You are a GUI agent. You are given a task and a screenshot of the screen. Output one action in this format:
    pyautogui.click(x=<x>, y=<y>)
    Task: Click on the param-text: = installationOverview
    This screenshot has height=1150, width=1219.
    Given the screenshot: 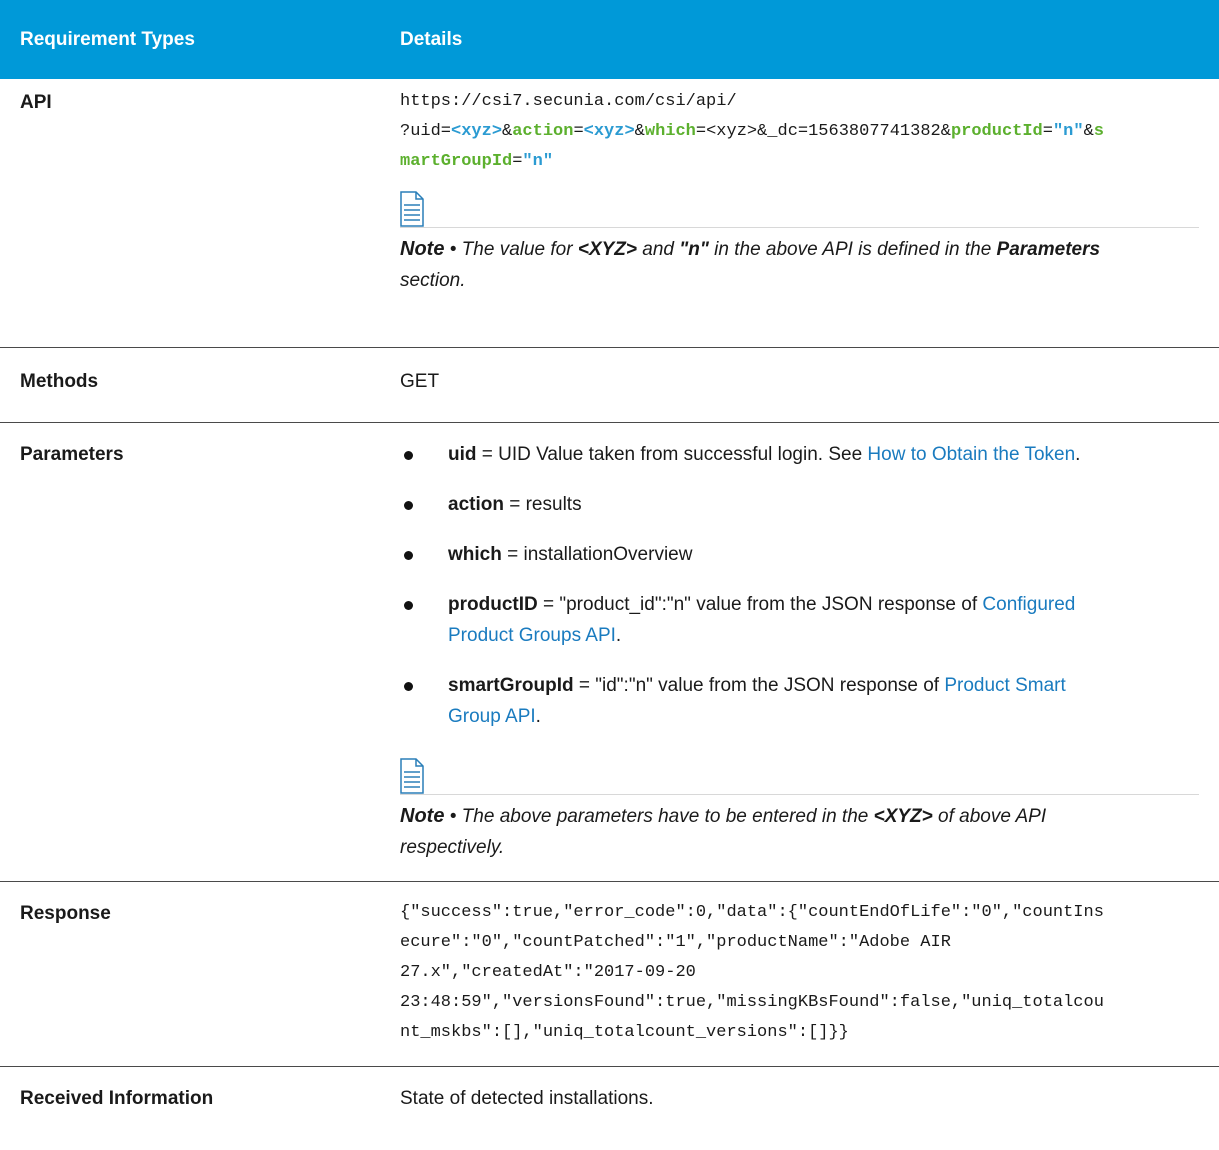 What is the action you would take?
    pyautogui.click(x=597, y=554)
    